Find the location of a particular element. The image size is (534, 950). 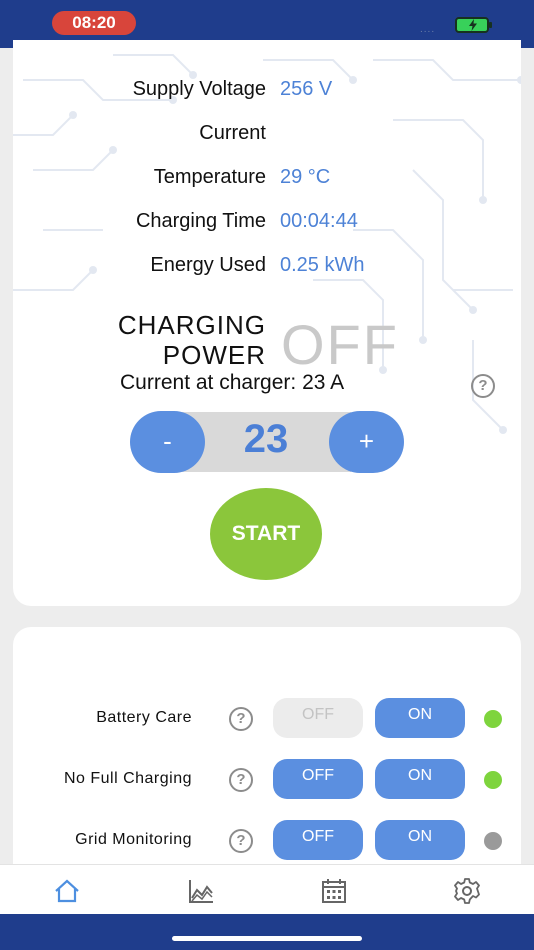

reading-label: Current is located at coordinates (232, 133).